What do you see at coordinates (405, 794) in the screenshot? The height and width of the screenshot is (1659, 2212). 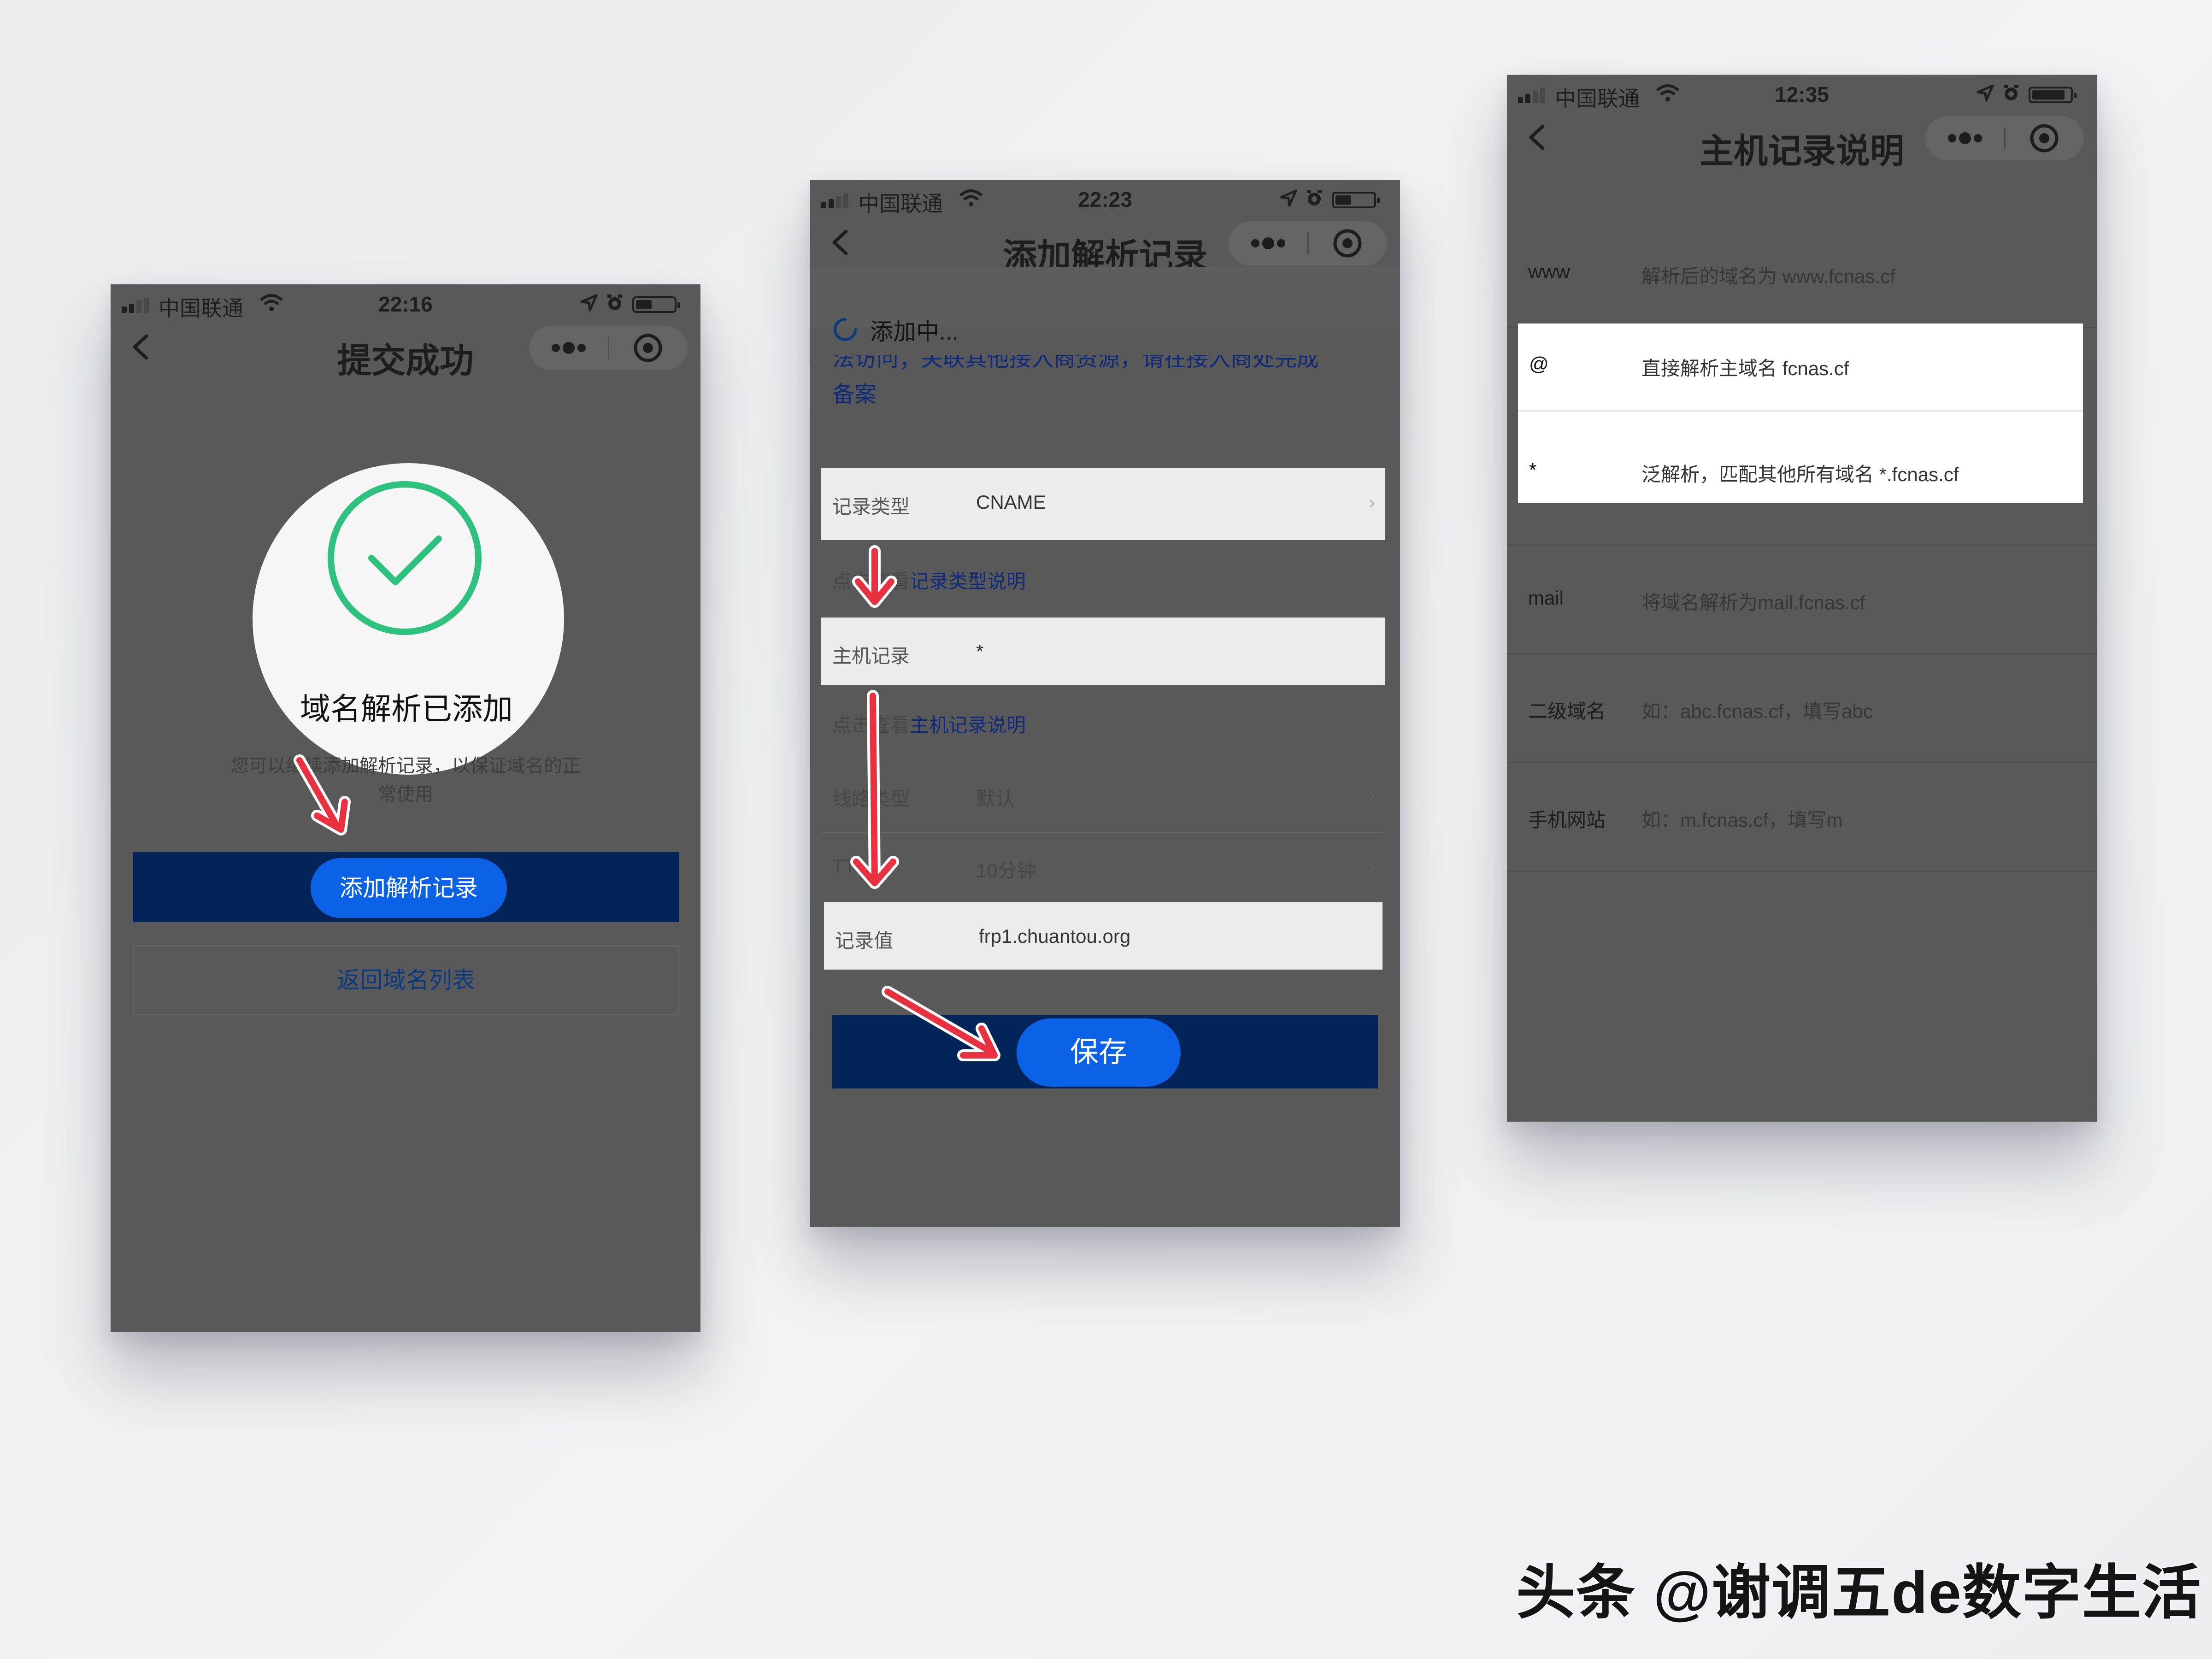 I see `success-desc-line: 常使用` at bounding box center [405, 794].